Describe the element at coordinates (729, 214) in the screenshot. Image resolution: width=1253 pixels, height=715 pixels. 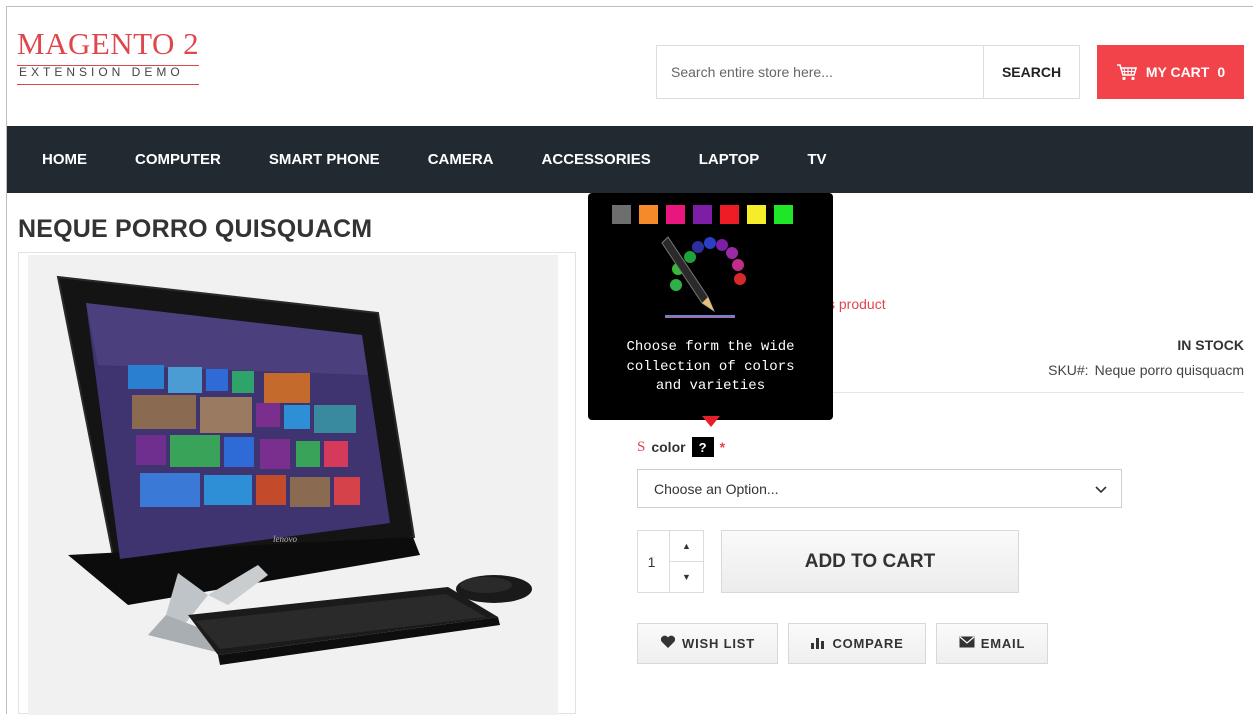
I see `swatch-red` at that location.